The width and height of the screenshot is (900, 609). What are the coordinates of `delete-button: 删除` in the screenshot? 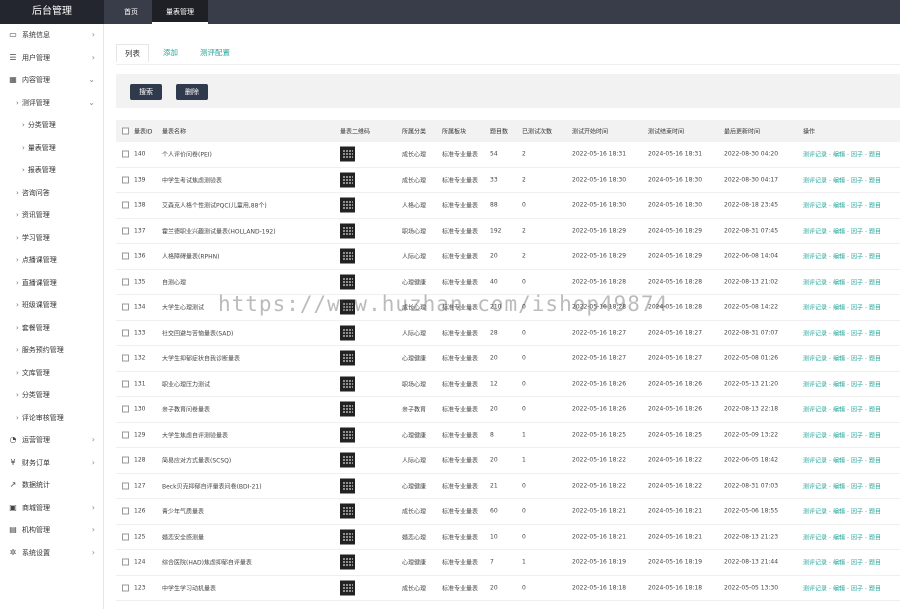 It's located at (192, 92).